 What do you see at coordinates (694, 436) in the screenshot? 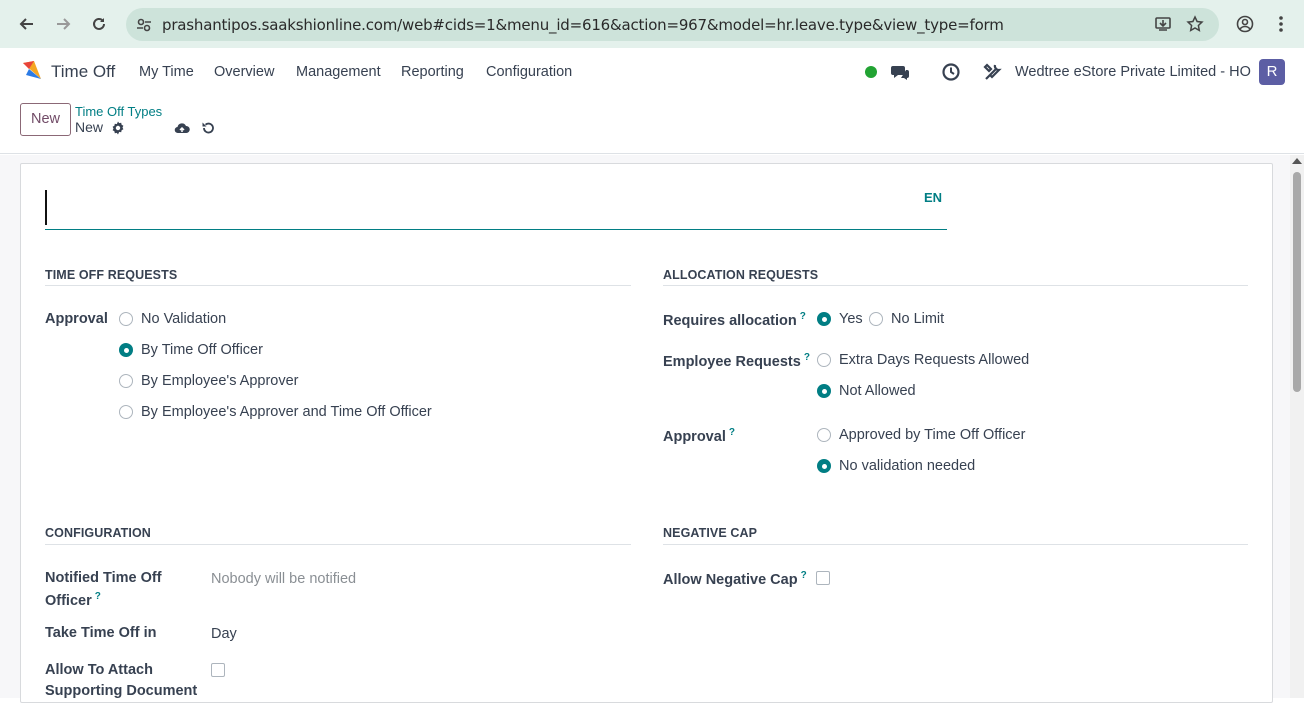
I see `label-text: Approval` at bounding box center [694, 436].